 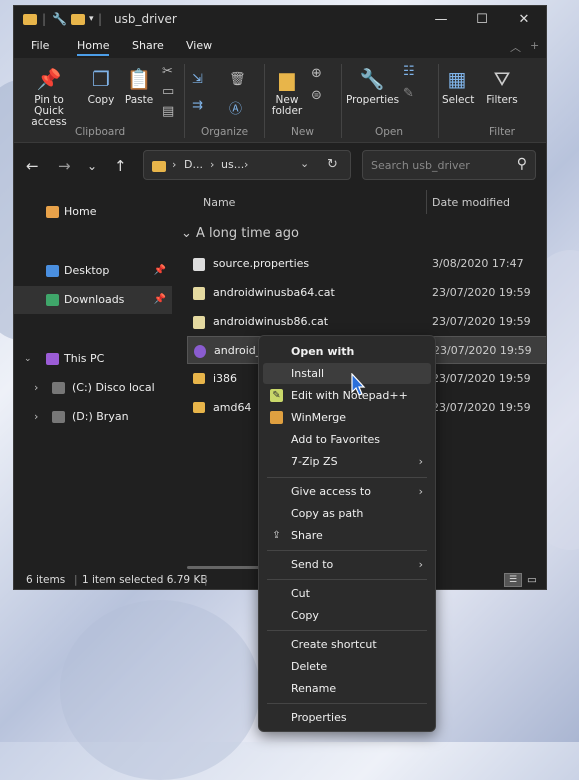 I want to click on nav-item-drive-c: › (C:) Disco local, so click(x=93, y=388).